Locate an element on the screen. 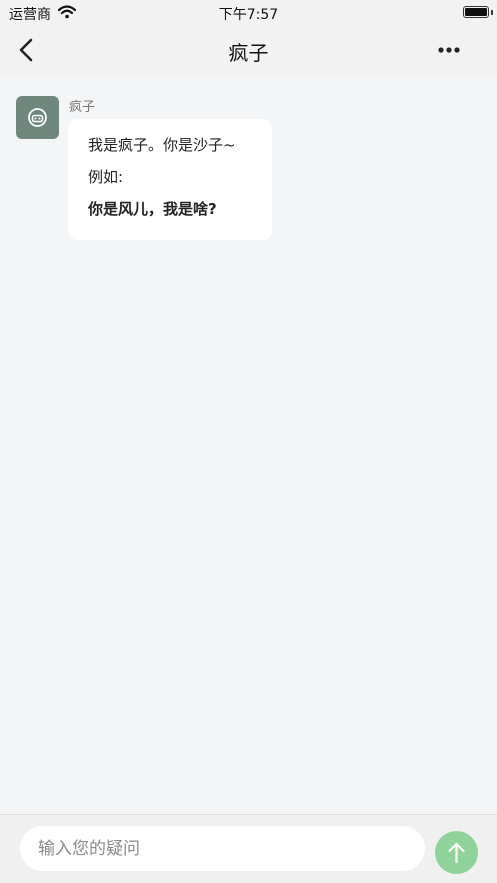 The width and height of the screenshot is (497, 883). message-bold-line: 你是风儿，我是啥? is located at coordinates (152, 209).